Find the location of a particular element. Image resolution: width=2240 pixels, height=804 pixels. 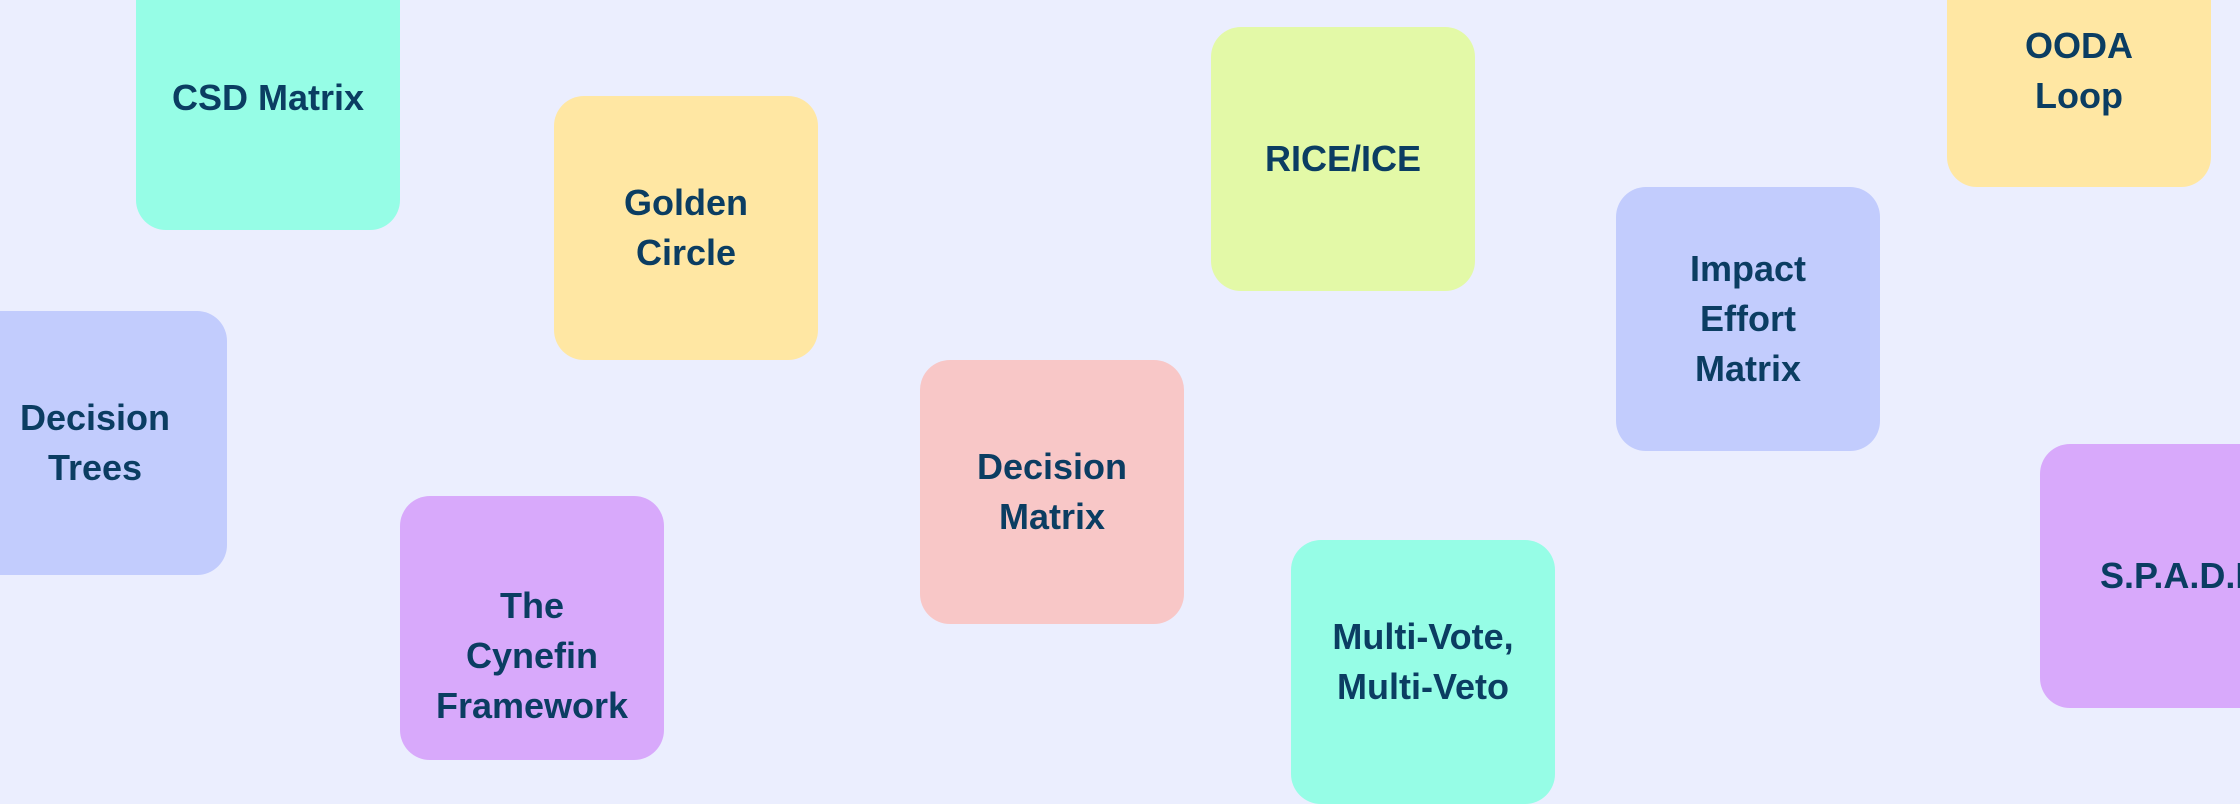

card-label: The Cynefin Framework is located at coordinates (532, 655).